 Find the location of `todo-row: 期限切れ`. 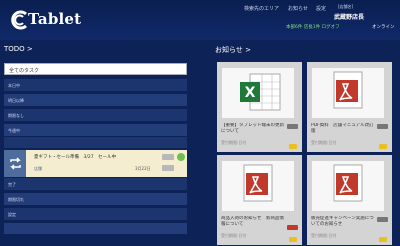

todo-row: 期限切れ is located at coordinates (95, 199).